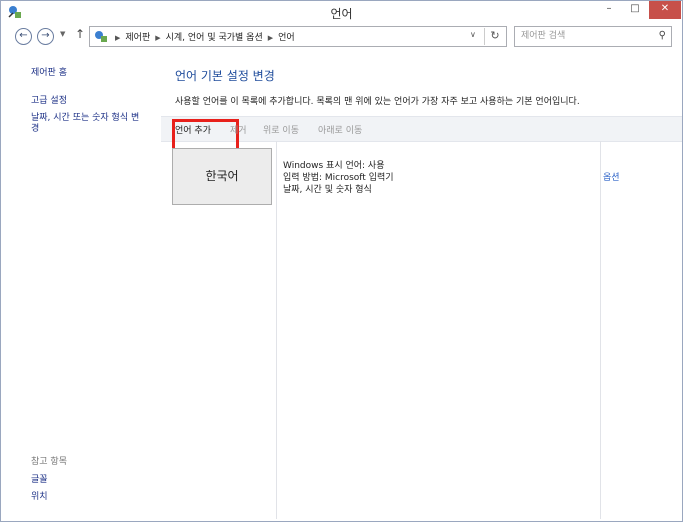 This screenshot has width=683, height=522. Describe the element at coordinates (85, 116) in the screenshot. I see `sidebar-link-date-time-format: 날짜, 시간 또는 숫자 형식 변` at that location.